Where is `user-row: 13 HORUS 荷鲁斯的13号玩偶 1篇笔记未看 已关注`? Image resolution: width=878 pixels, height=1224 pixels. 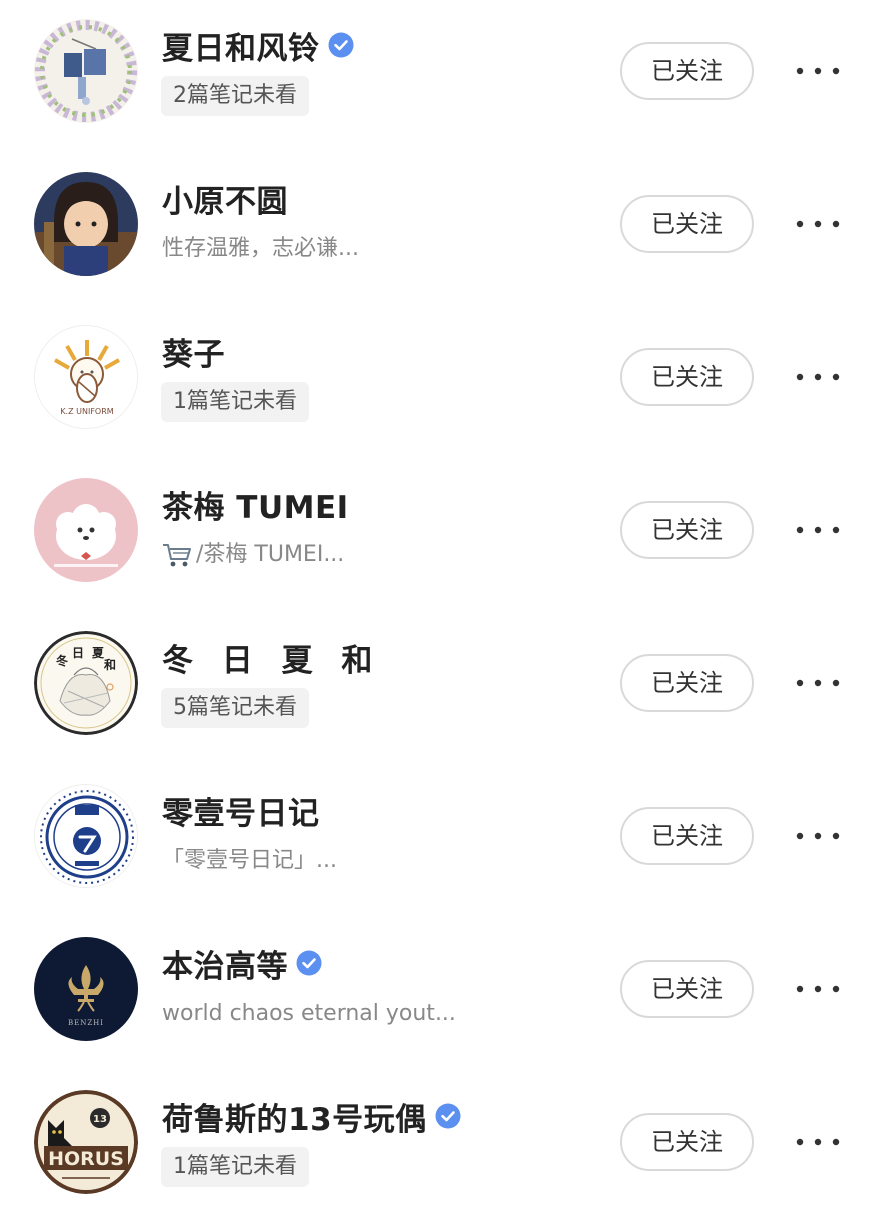
user-row: 13 HORUS 荷鲁斯的13号玩偶 1篇笔记未看 已关注 is located at coordinates (439, 1147).